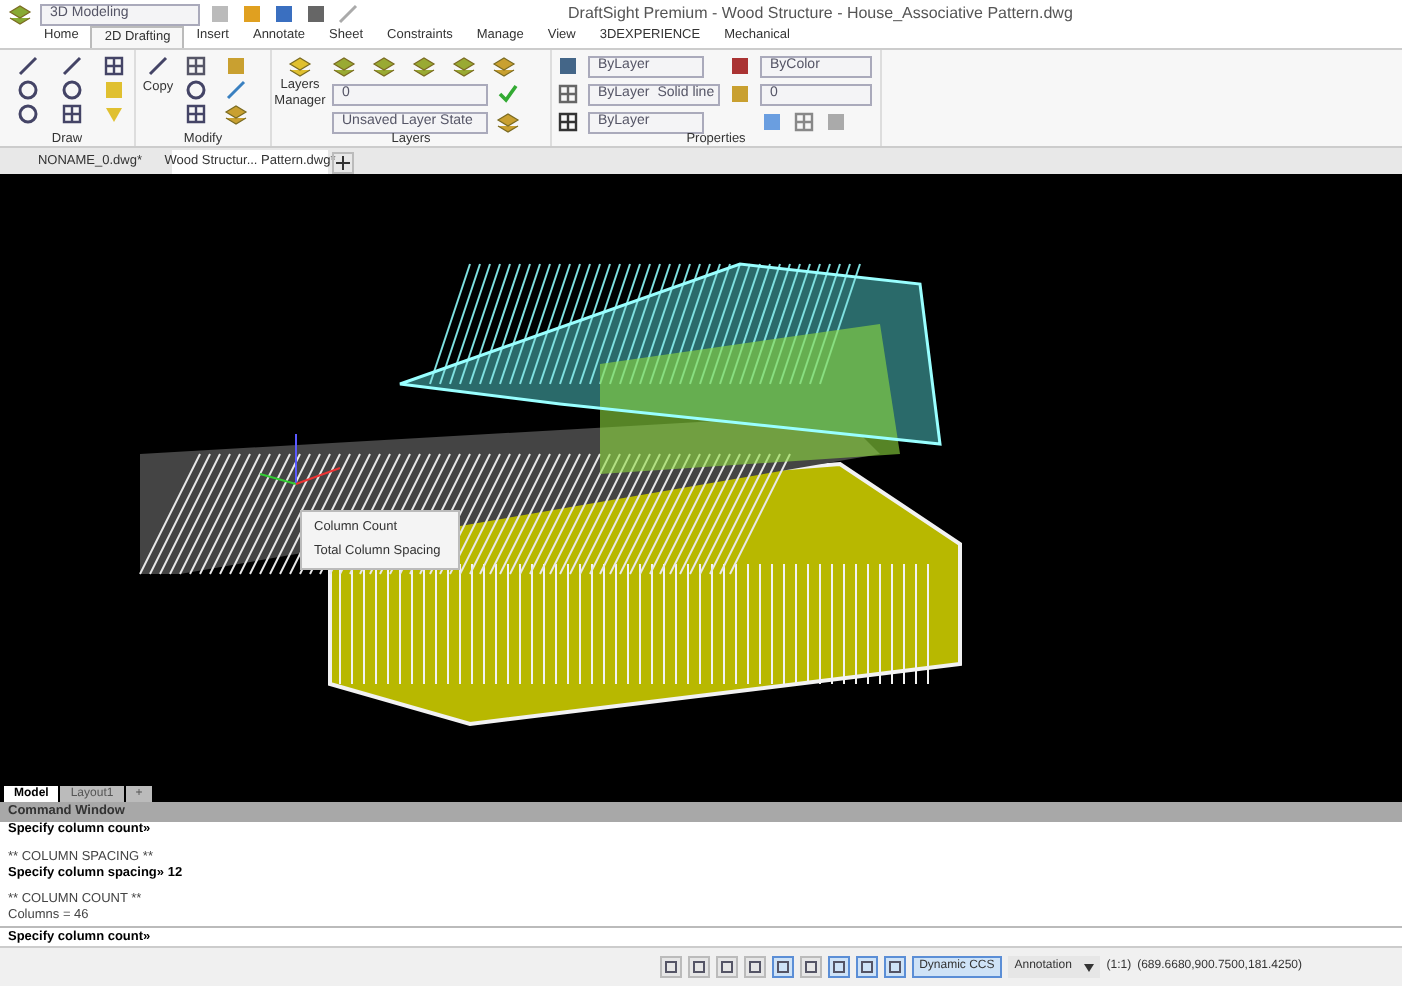 This screenshot has height=986, width=1402. I want to click on line-icon, so click(28, 66).